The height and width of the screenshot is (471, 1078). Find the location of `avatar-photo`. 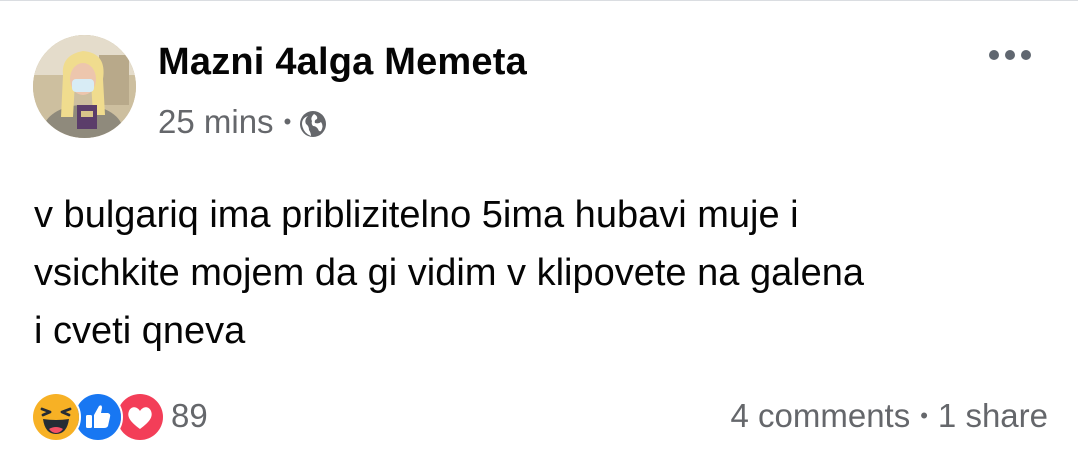

avatar-photo is located at coordinates (84, 86).